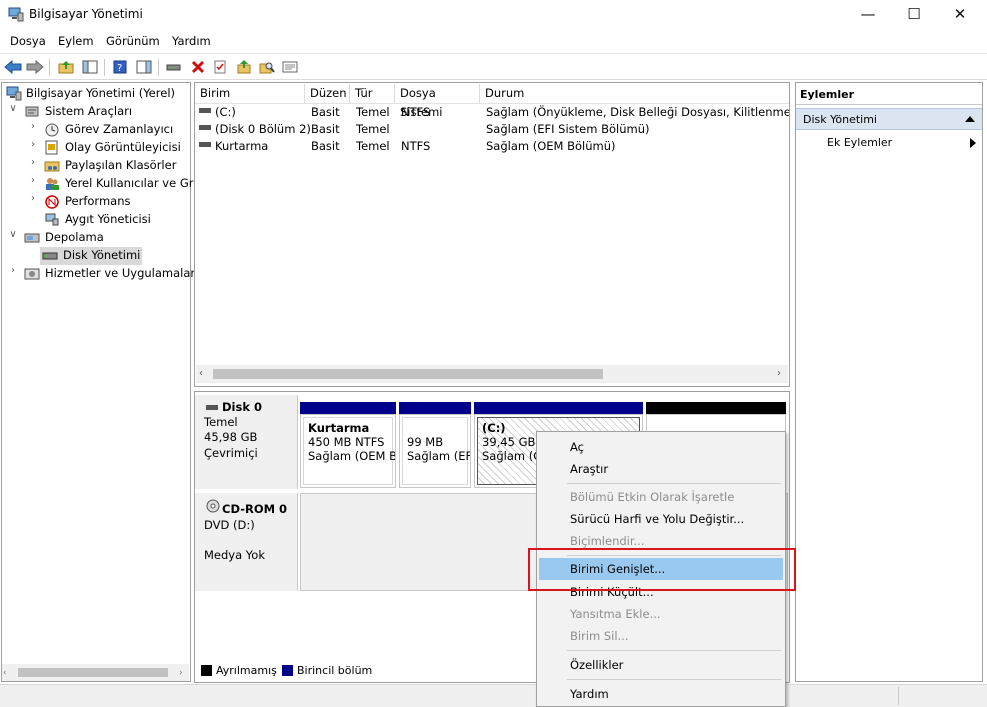 This screenshot has height=707, width=987. What do you see at coordinates (568, 129) in the screenshot?
I see `cell-status: Sağlam (EFI Sistem Bölümü)` at bounding box center [568, 129].